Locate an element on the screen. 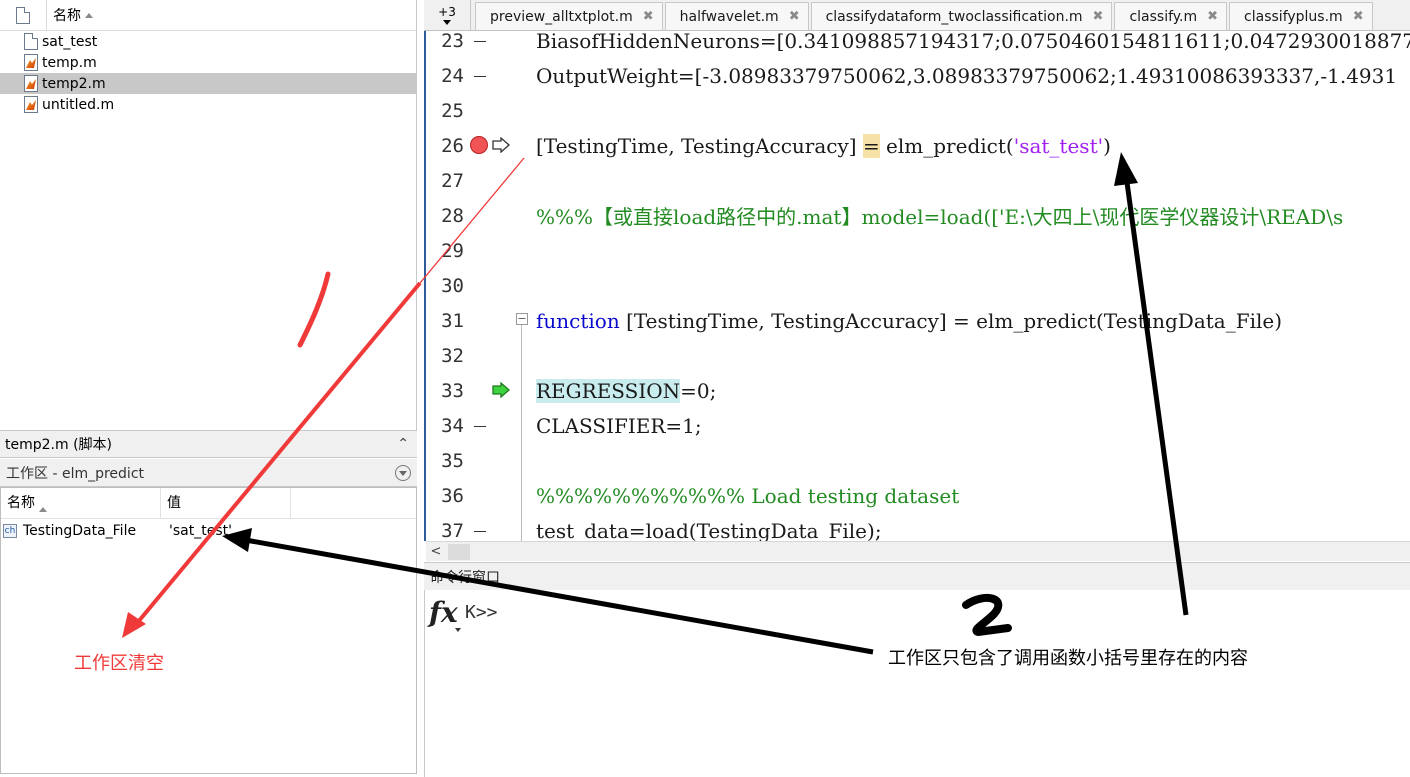  workspace-variable-row: ch TestingData_File 'sat_test' is located at coordinates (208, 531).